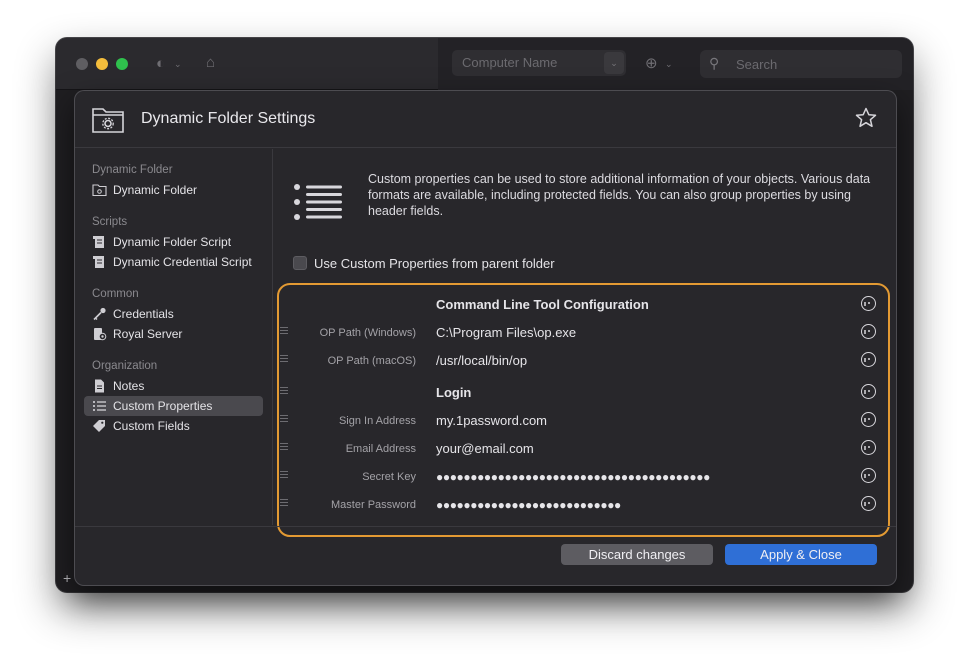 This screenshot has height=667, width=969. I want to click on property-label: Sign In Address, so click(377, 421).